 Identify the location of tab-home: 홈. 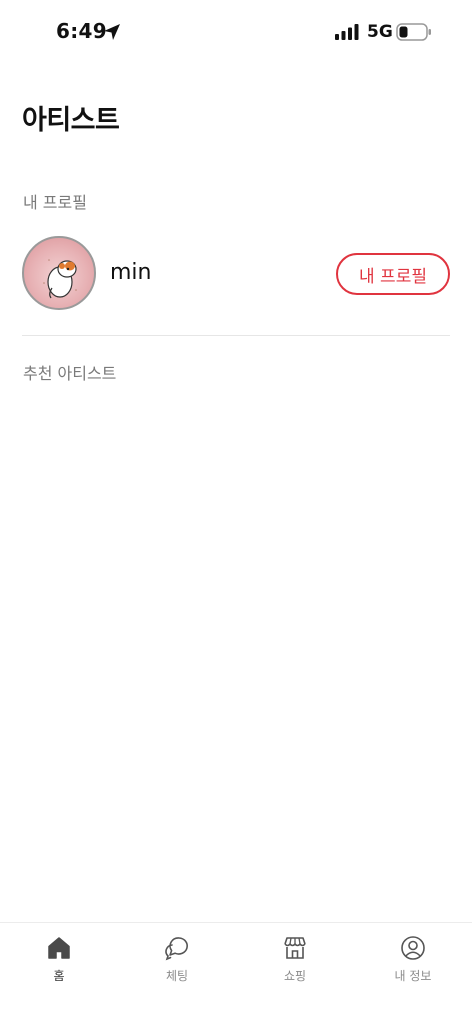
(59, 961).